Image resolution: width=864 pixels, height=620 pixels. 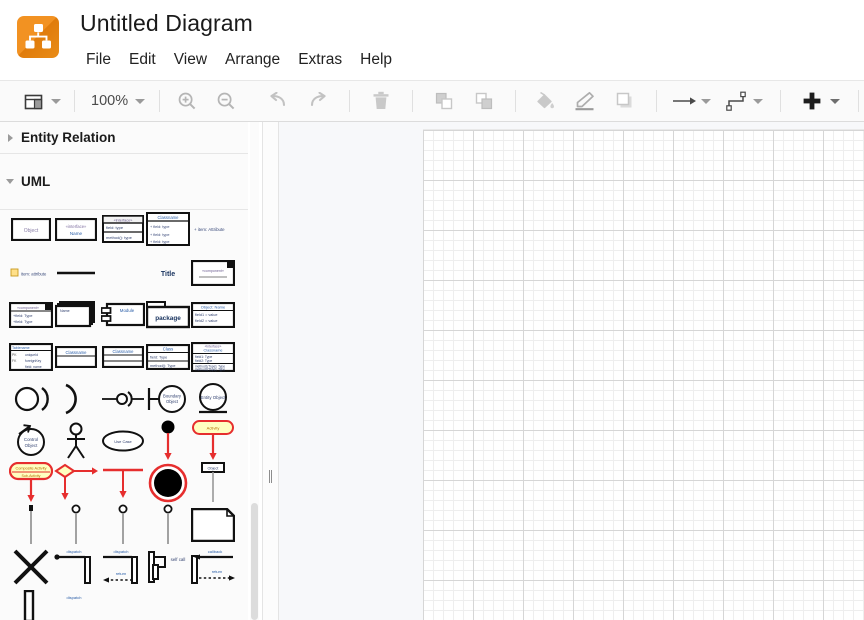 What do you see at coordinates (127, 310) in the screenshot?
I see `svg-text: Module` at bounding box center [127, 310].